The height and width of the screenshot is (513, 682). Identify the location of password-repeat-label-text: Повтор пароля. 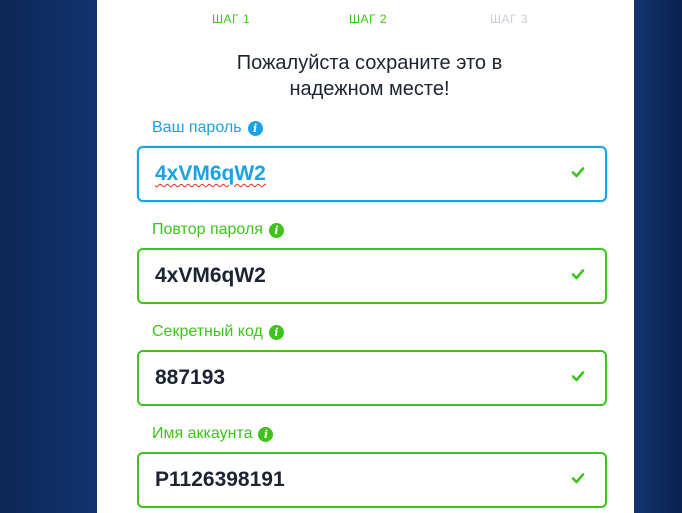
(207, 229).